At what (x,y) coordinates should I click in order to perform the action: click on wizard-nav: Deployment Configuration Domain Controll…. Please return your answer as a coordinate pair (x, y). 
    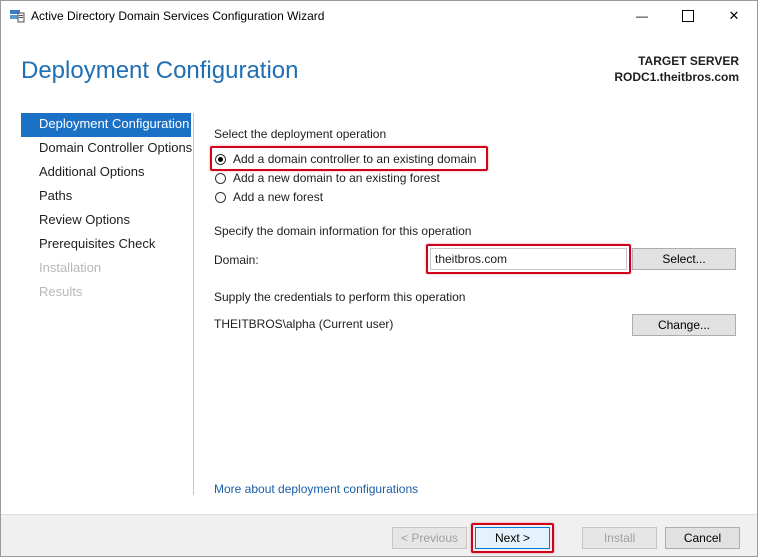
    Looking at the image, I should click on (106, 209).